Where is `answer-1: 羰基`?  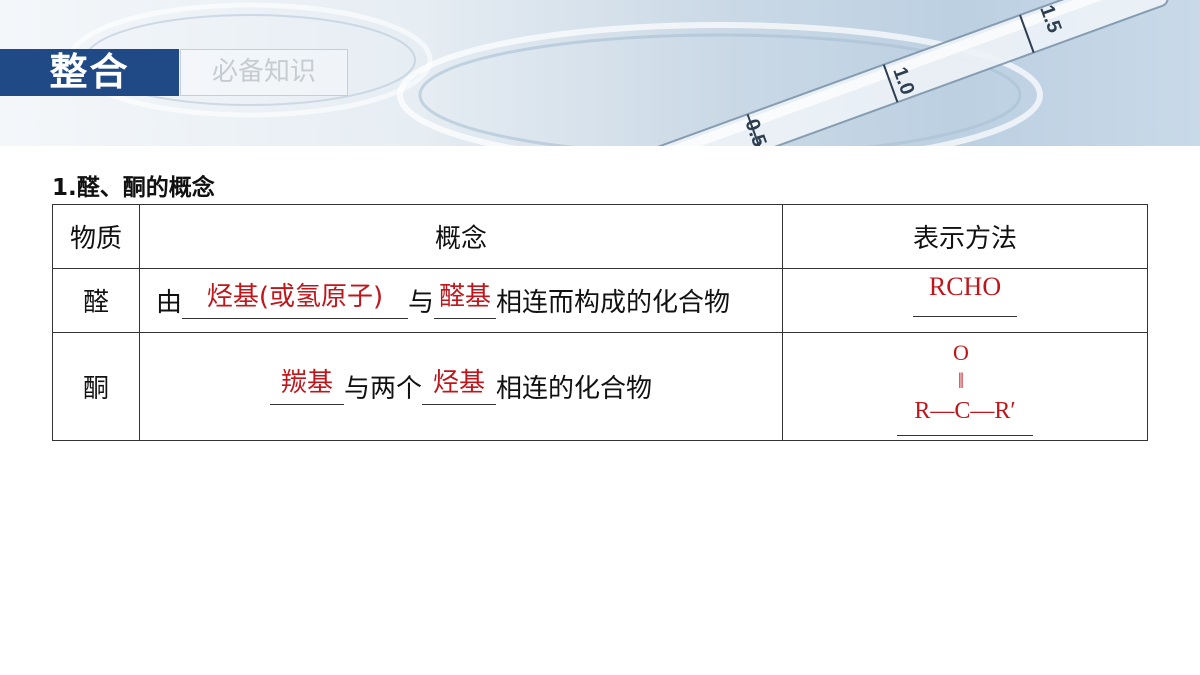 answer-1: 羰基 is located at coordinates (306, 383).